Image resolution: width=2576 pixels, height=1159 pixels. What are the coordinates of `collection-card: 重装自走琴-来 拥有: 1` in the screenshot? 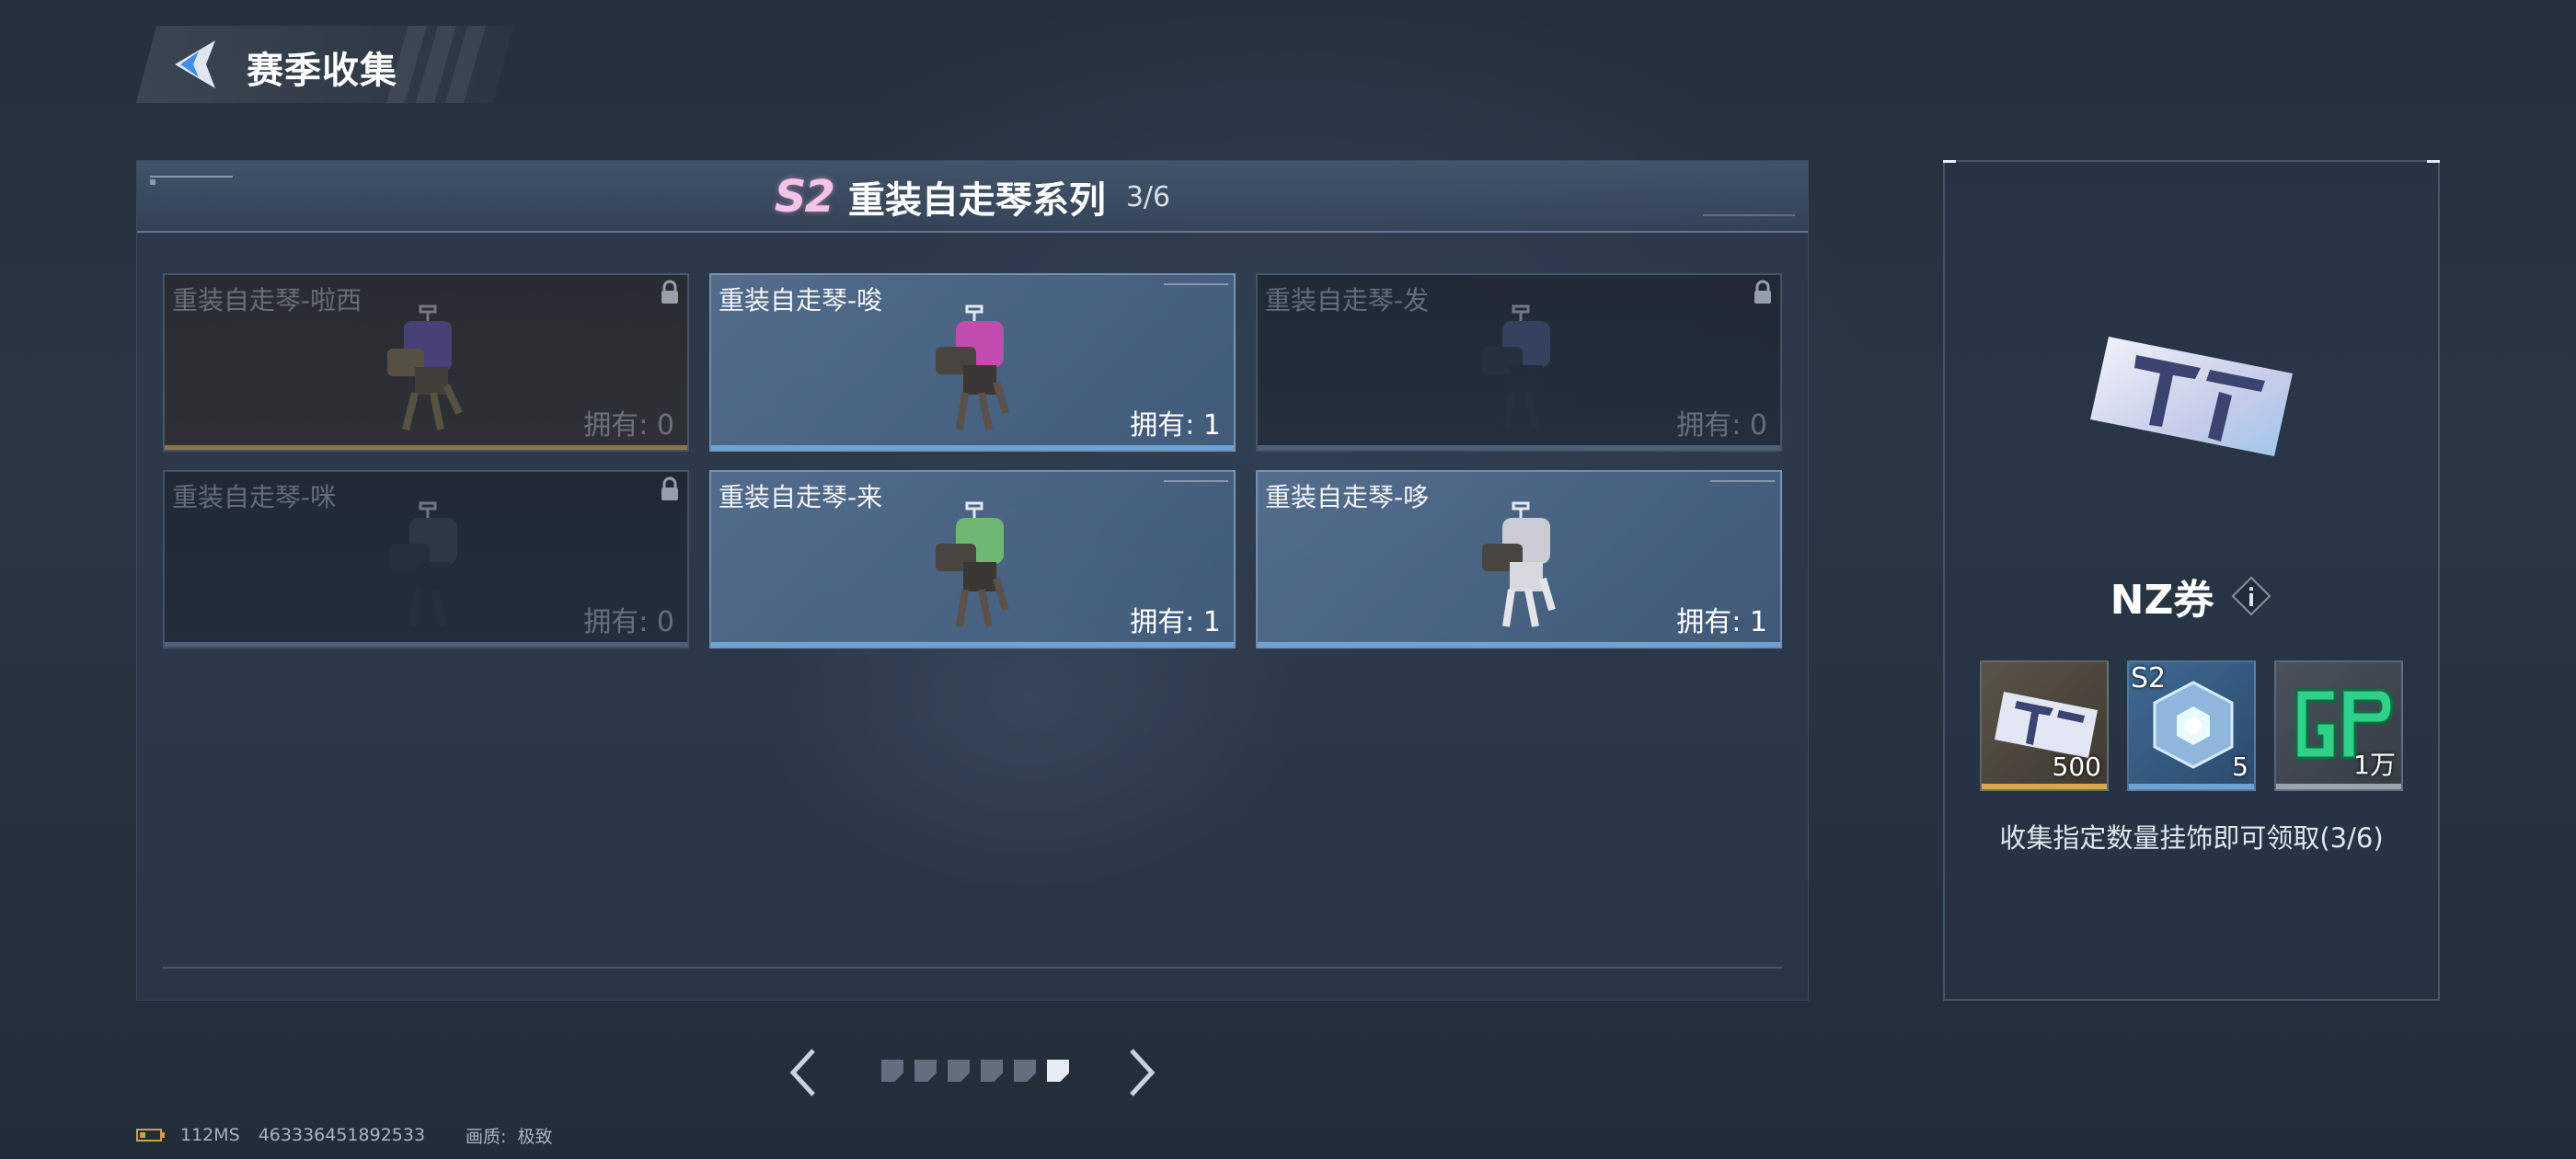 It's located at (972, 559).